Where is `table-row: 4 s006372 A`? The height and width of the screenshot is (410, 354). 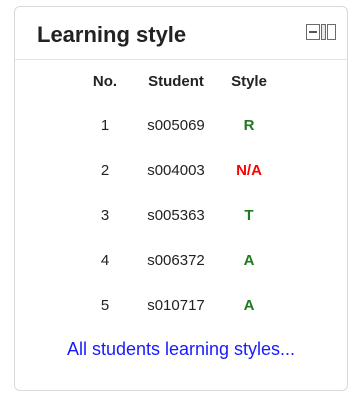 table-row: 4 s006372 A is located at coordinates (181, 260).